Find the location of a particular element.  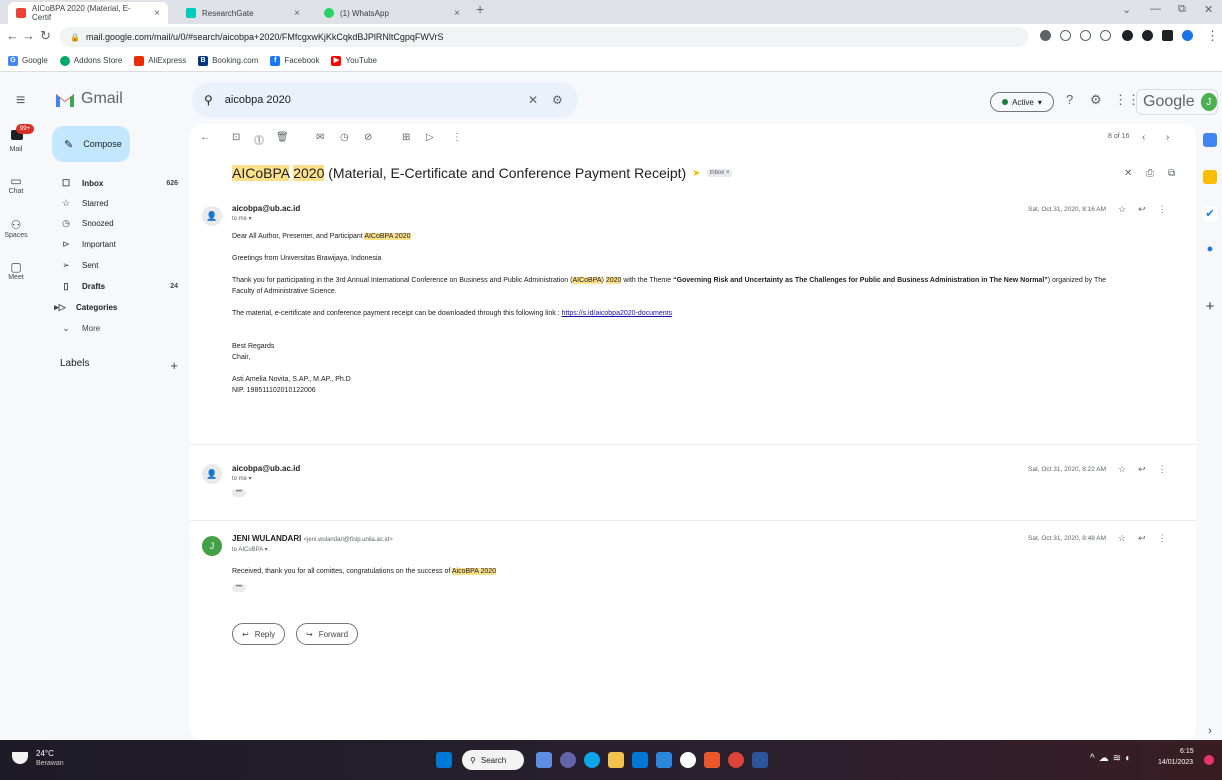

documents-link: https://s.id/aicobpa2020-documents is located at coordinates (617, 313).